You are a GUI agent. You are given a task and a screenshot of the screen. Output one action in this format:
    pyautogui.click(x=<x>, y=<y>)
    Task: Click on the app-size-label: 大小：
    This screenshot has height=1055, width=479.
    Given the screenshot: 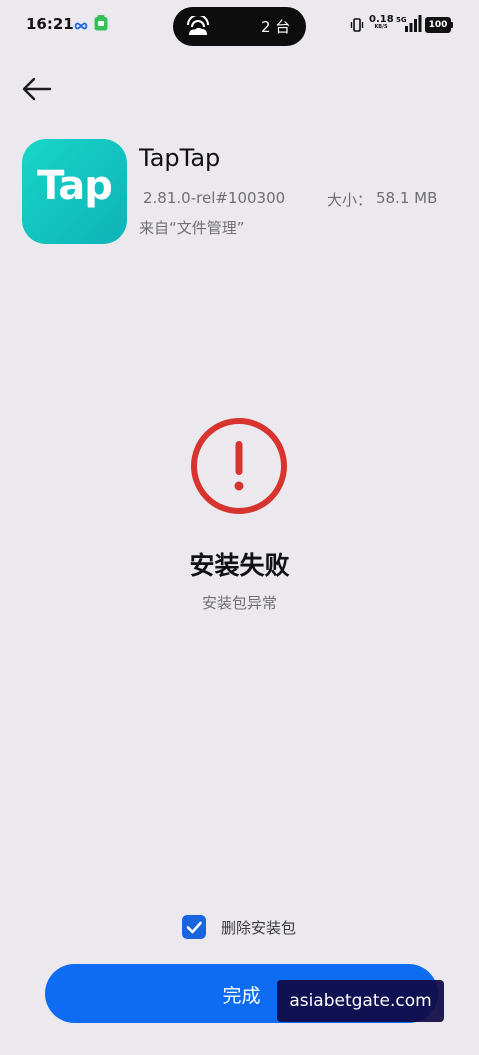 What is the action you would take?
    pyautogui.click(x=350, y=200)
    